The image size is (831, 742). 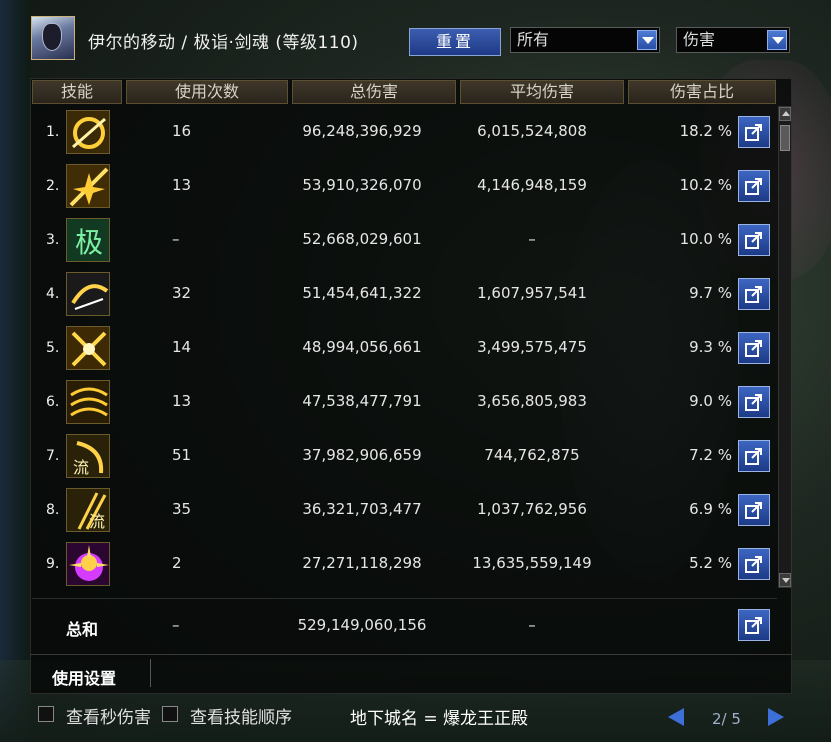 I want to click on svg-text: 流, so click(x=81, y=467).